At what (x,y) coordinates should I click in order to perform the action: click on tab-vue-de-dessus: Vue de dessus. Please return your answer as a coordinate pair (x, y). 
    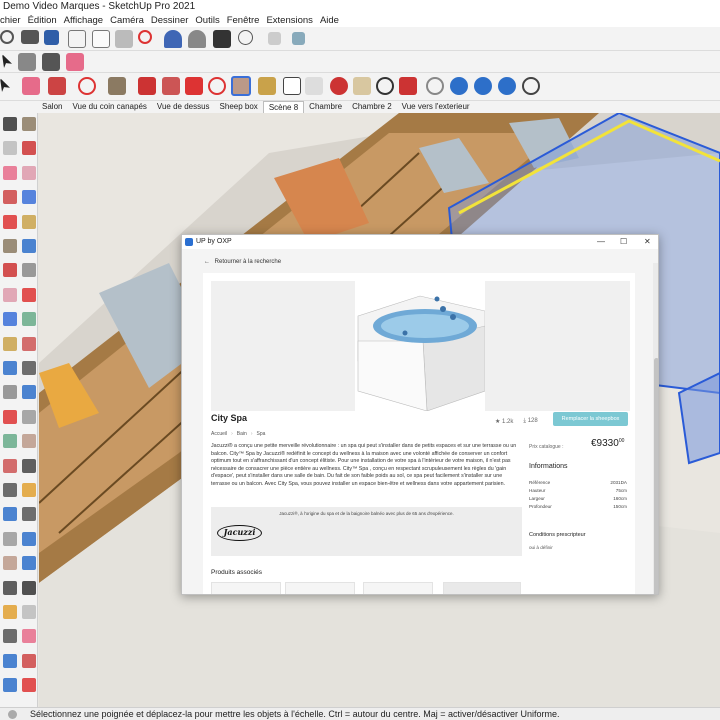
    Looking at the image, I should click on (183, 107).